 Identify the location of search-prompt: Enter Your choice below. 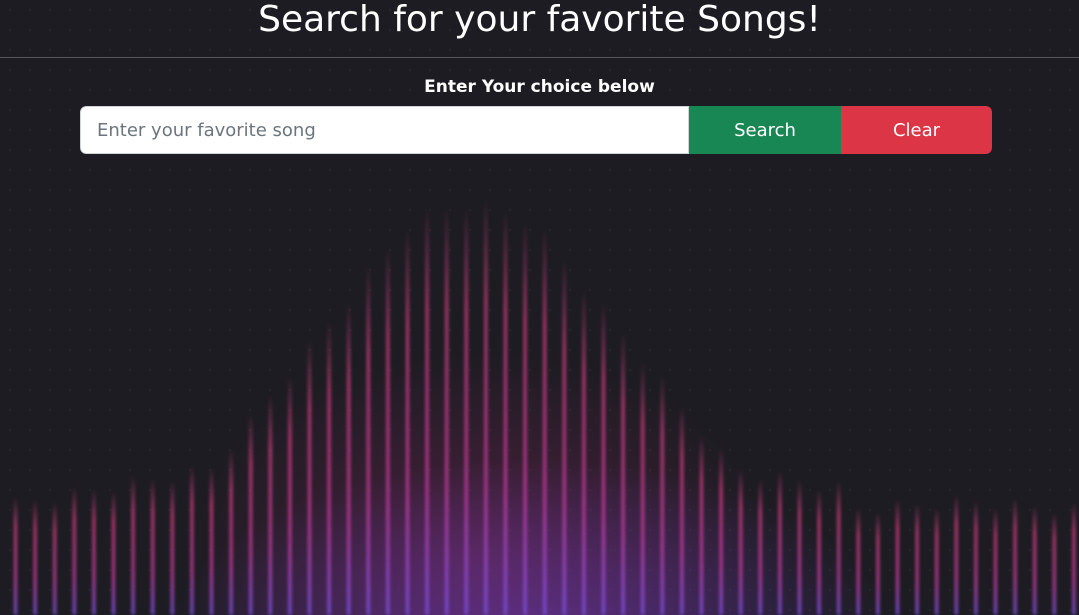
(539, 87).